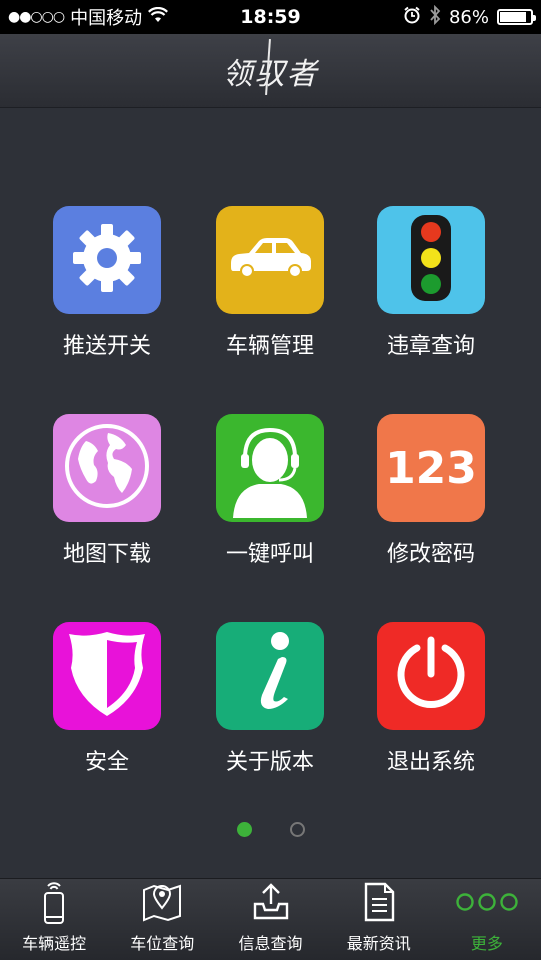  I want to click on tab-label: 车位查询, so click(162, 943).